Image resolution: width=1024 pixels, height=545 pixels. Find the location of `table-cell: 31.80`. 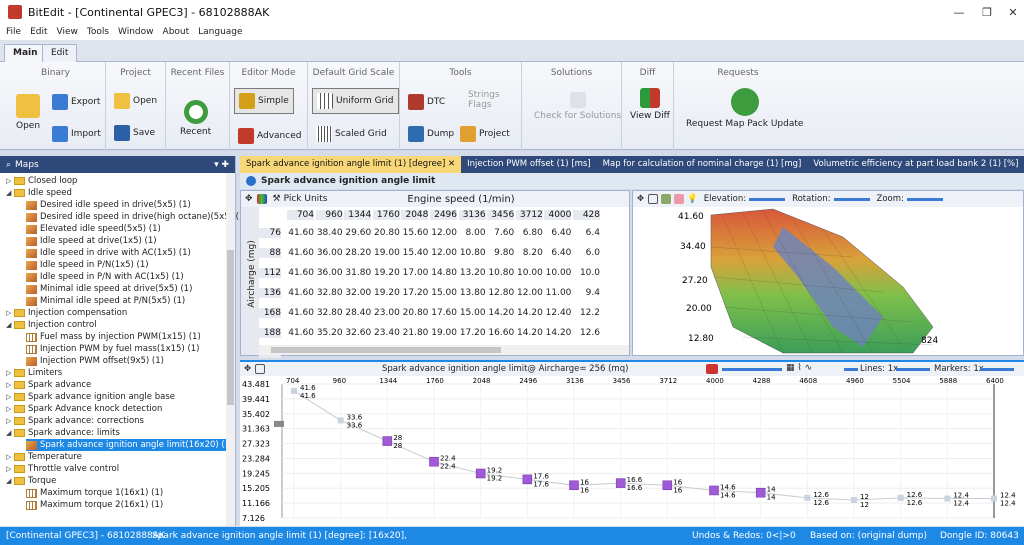

table-cell: 31.80 is located at coordinates (357, 273).